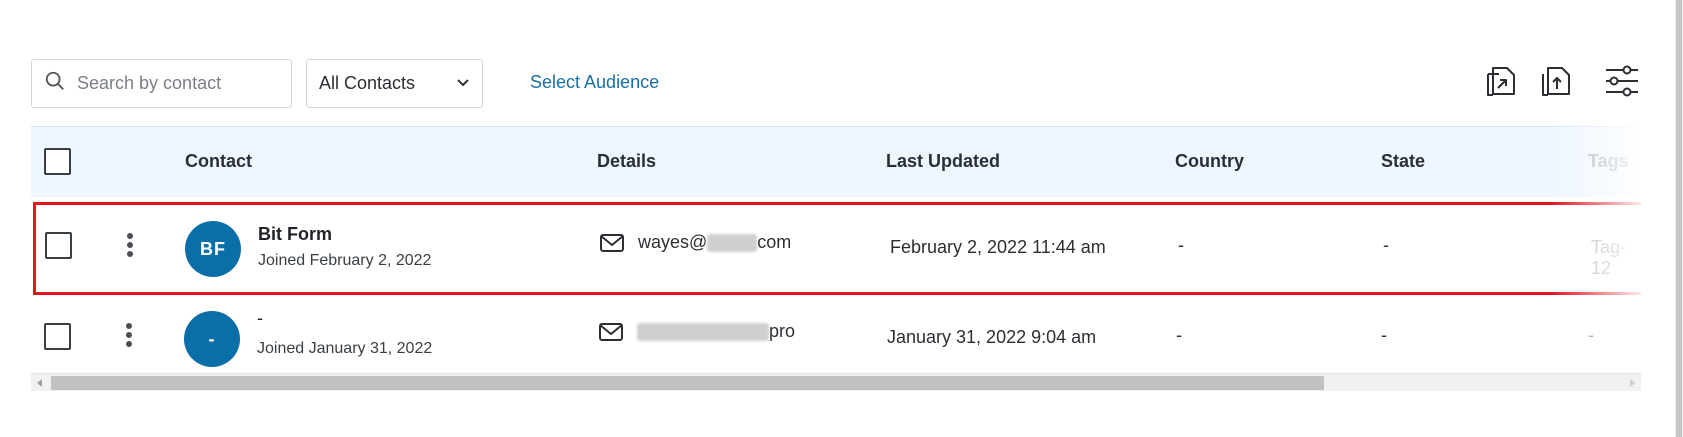 This screenshot has width=1683, height=437. Describe the element at coordinates (687, 383) in the screenshot. I see `horizontal-scrollbar-thumb` at that location.